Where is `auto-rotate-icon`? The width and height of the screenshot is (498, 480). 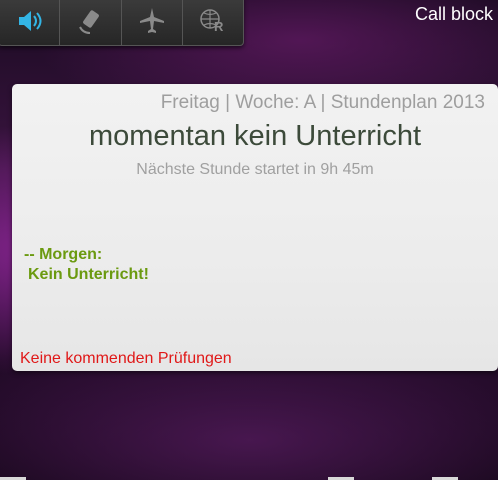
auto-rotate-icon is located at coordinates (89, 22).